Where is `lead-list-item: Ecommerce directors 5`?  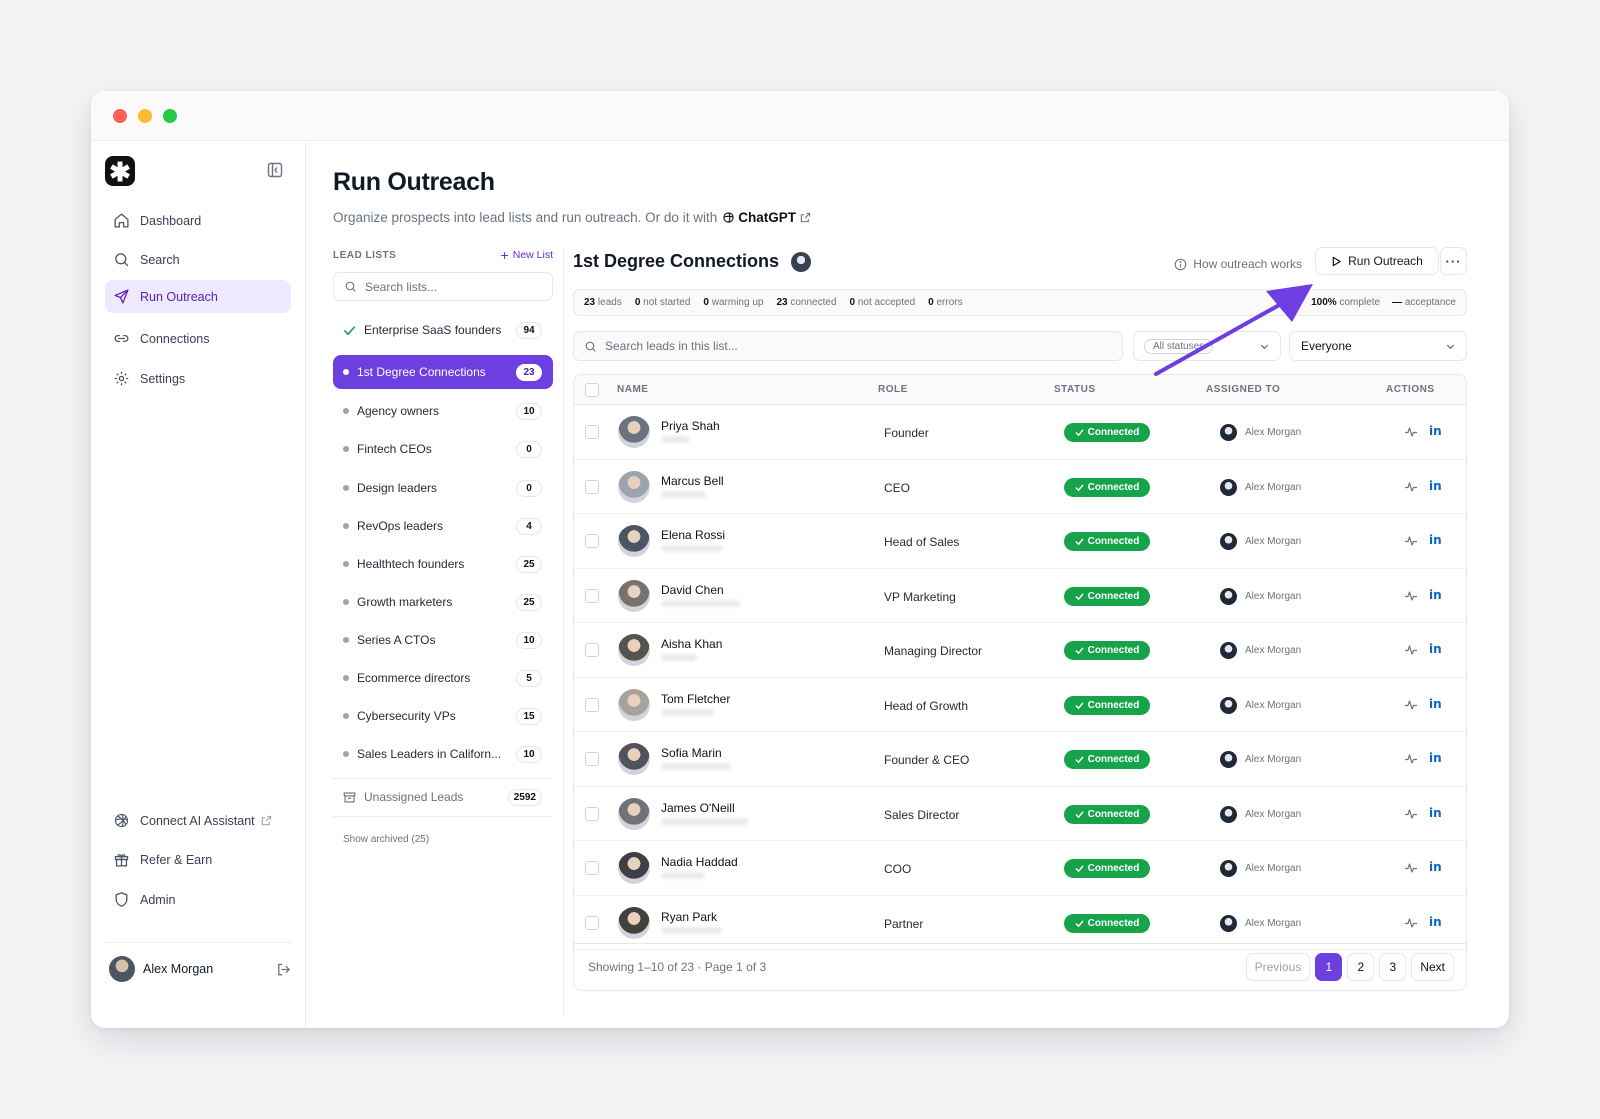
lead-list-item: Ecommerce directors 5 is located at coordinates (443, 678).